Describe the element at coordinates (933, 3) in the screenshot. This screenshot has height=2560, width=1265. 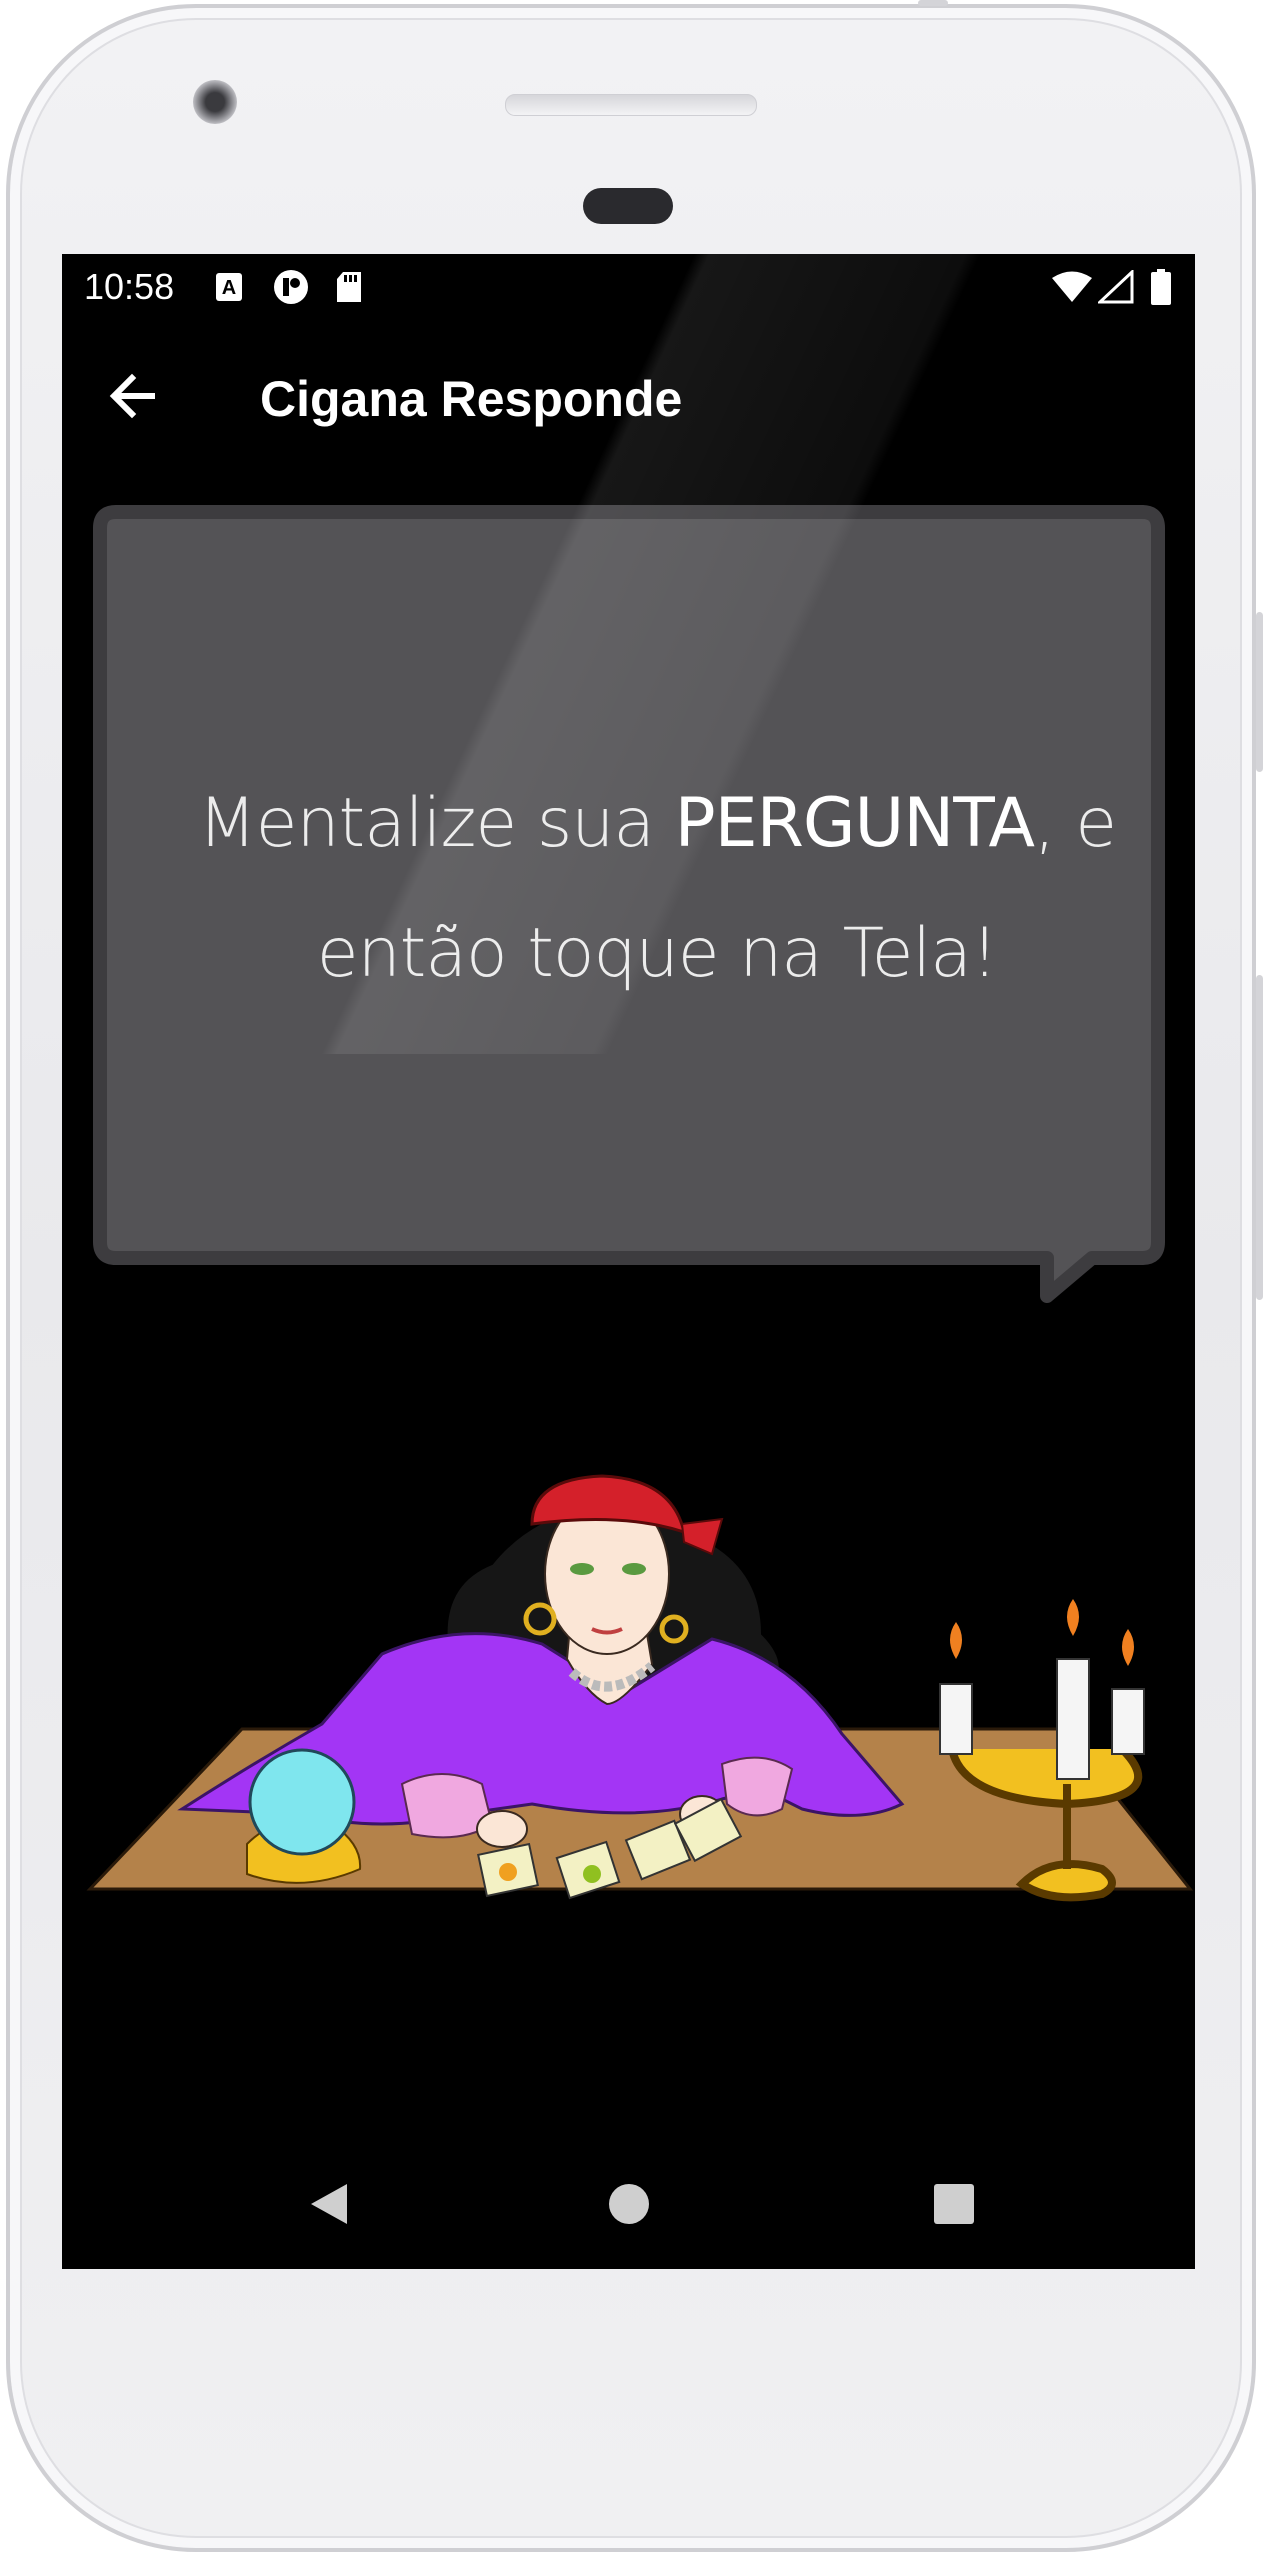
I see `top-edge-mark` at that location.